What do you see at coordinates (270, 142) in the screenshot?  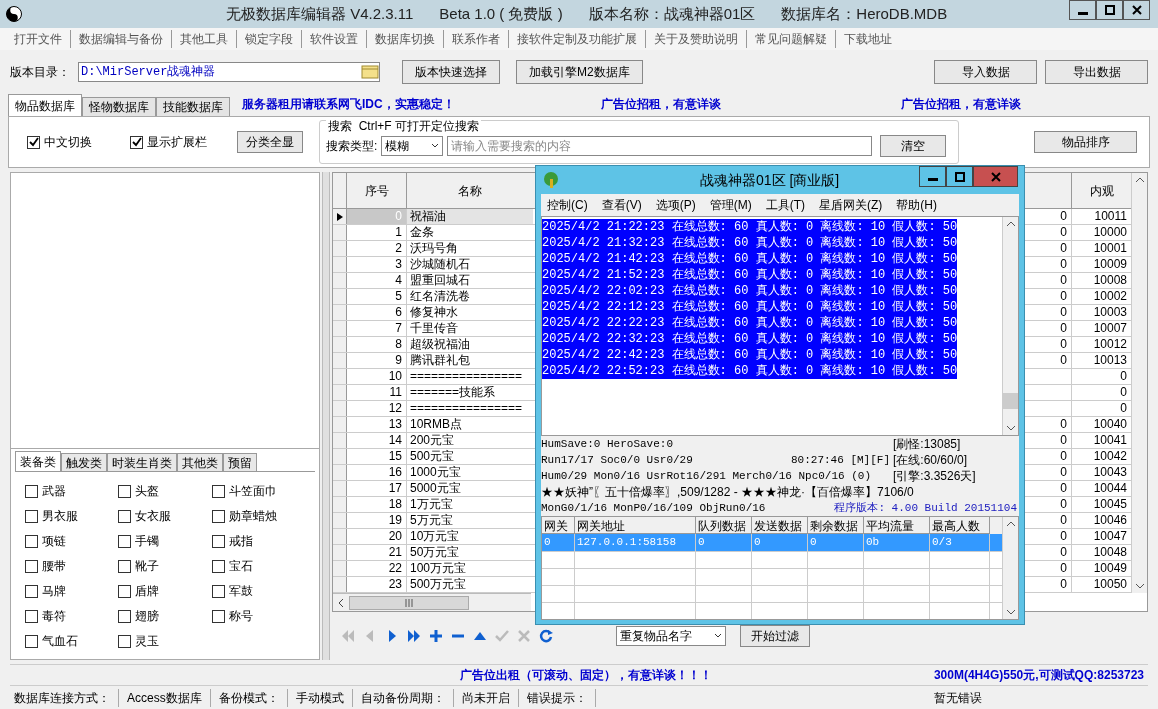 I see `show-all-button: 分类全显` at bounding box center [270, 142].